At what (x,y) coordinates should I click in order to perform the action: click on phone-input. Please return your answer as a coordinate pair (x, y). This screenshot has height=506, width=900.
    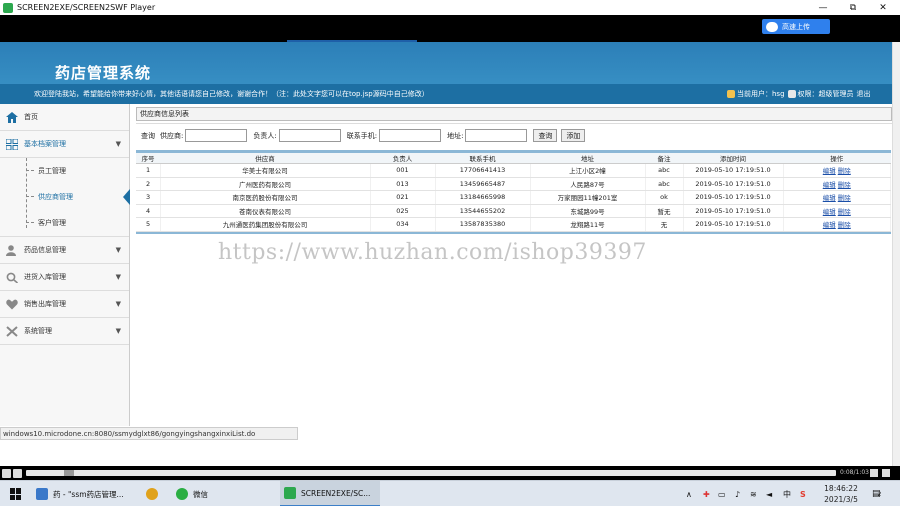
    Looking at the image, I should click on (410, 135).